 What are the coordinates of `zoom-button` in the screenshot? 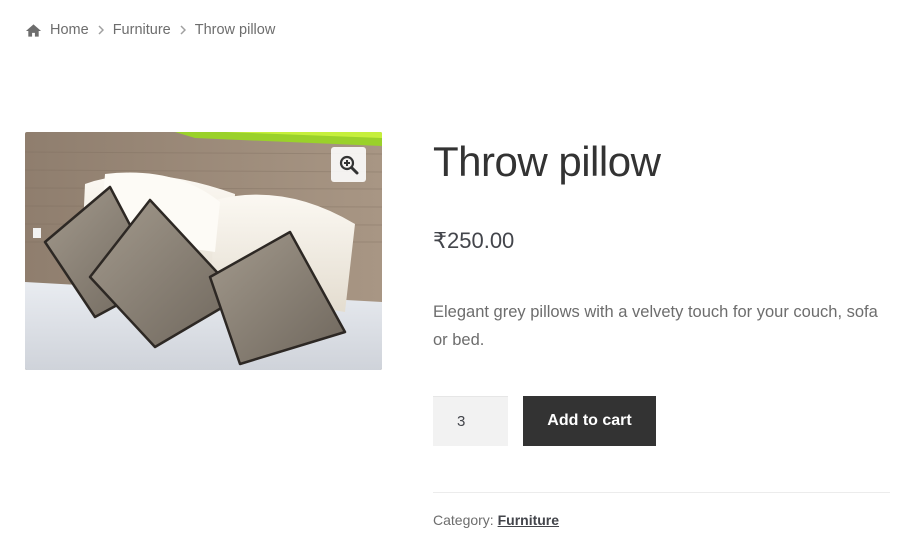 It's located at (348, 164).